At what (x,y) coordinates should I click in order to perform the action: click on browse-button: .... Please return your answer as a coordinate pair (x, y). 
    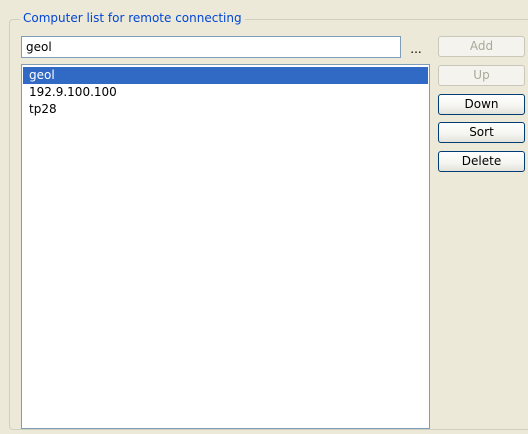
    Looking at the image, I should click on (416, 47).